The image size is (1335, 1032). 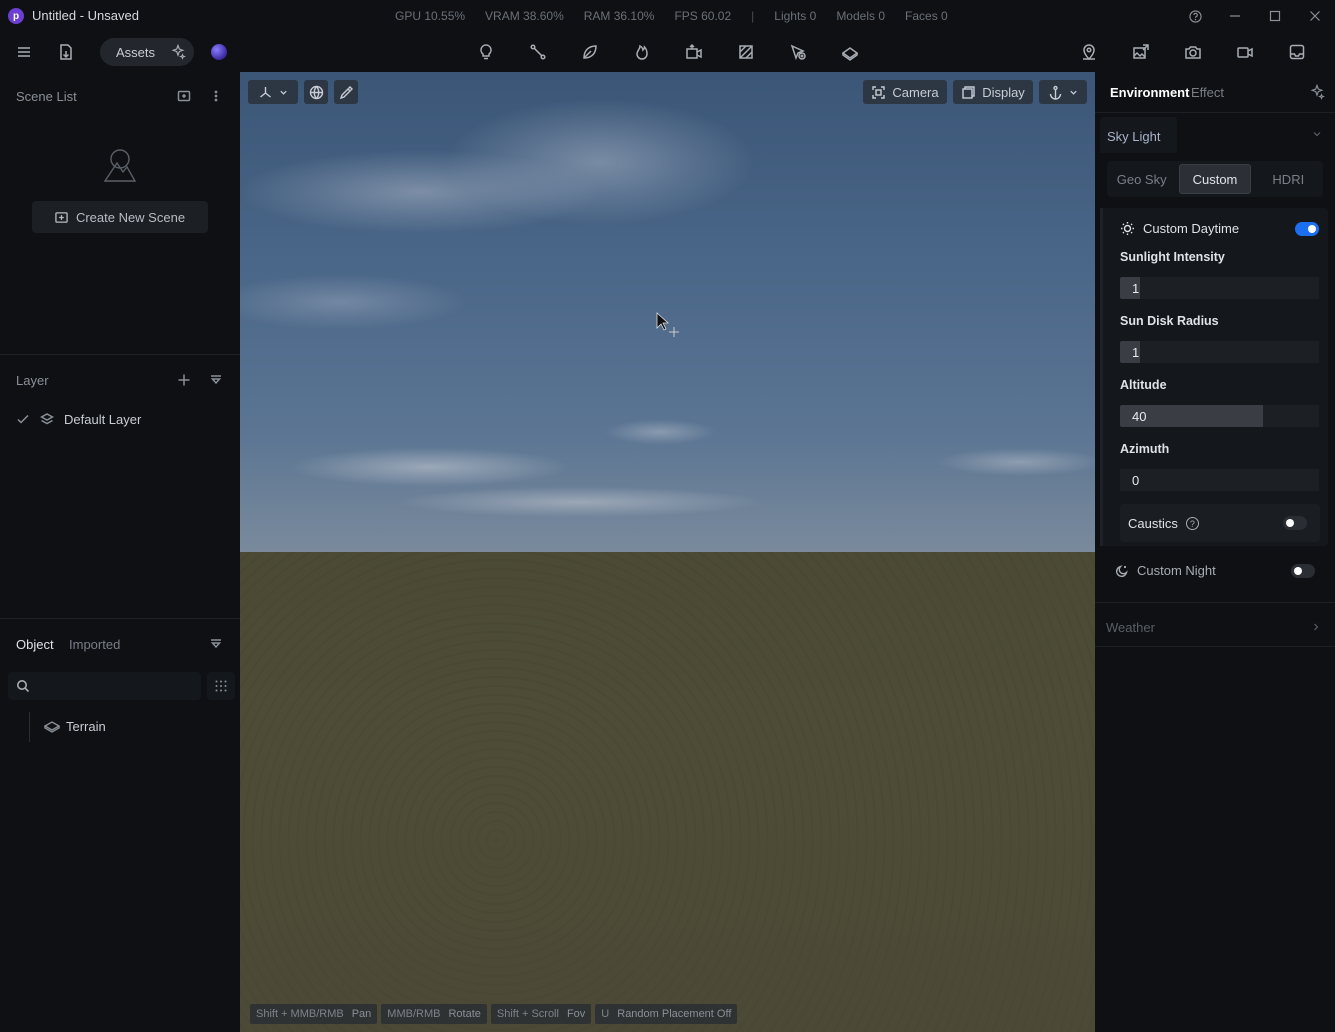 I want to click on custom-daytime-toggle, so click(x=1307, y=229).